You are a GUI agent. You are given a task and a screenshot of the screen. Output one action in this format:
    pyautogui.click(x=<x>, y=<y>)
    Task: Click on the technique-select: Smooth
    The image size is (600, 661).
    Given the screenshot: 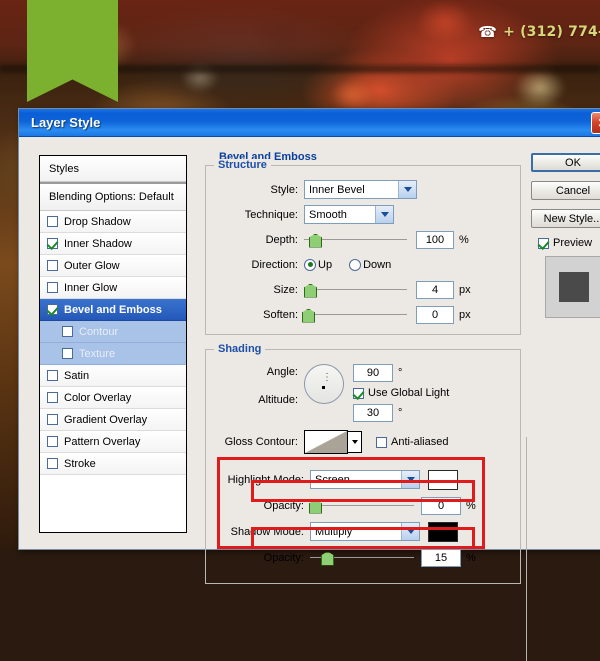 What is the action you would take?
    pyautogui.click(x=349, y=214)
    